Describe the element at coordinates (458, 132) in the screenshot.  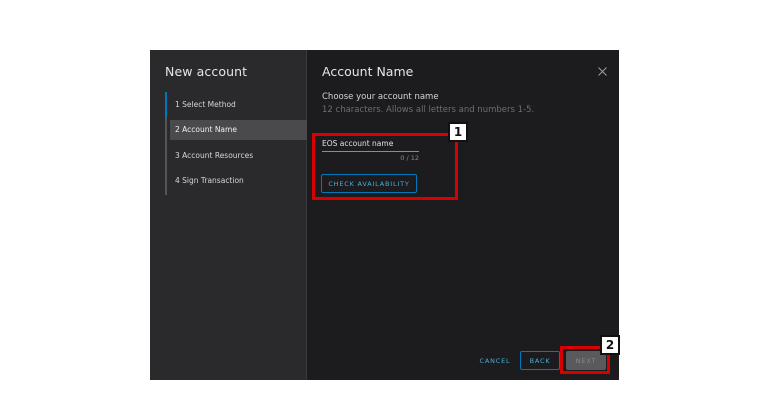
I see `callout-marker-1: 1` at that location.